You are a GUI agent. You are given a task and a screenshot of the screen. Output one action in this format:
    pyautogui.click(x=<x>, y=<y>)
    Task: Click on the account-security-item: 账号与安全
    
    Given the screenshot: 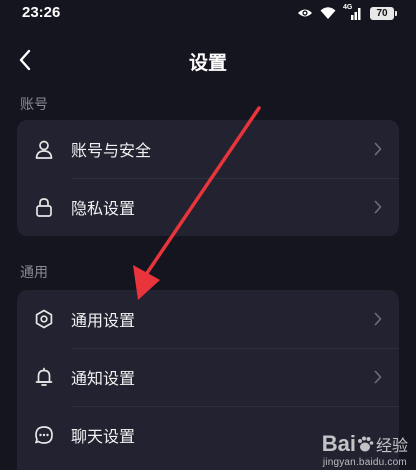 What is the action you would take?
    pyautogui.click(x=208, y=149)
    